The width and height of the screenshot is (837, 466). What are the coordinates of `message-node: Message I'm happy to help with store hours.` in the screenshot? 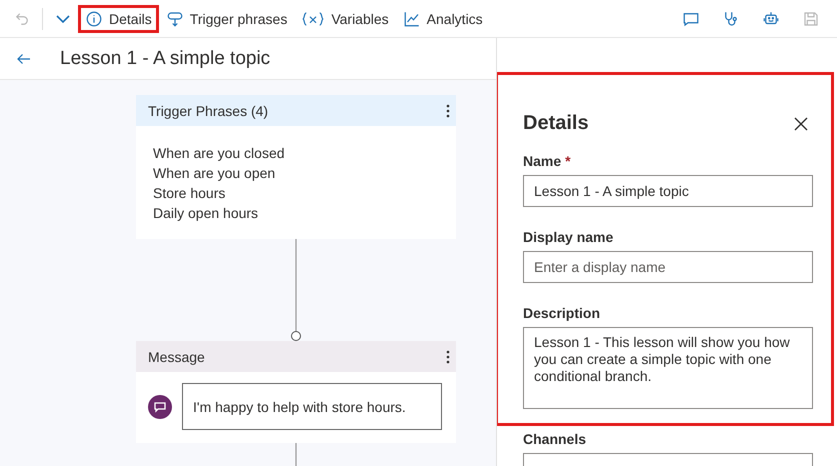 It's located at (296, 392).